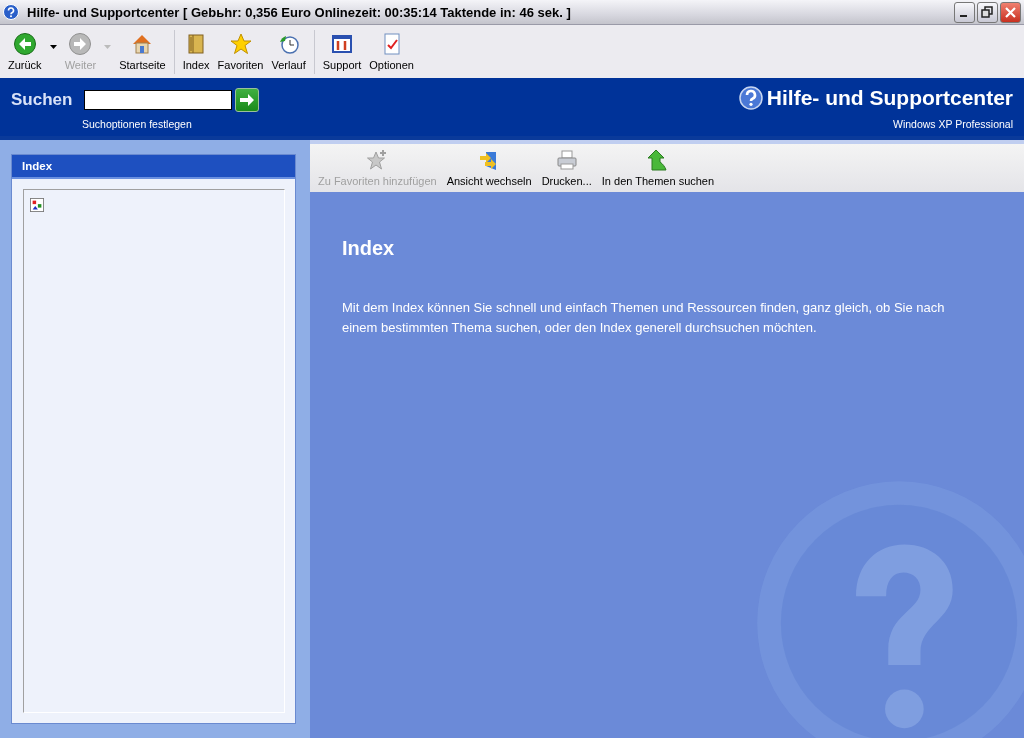 The width and height of the screenshot is (1024, 738). What do you see at coordinates (952, 124) in the screenshot?
I see `edition-label: Windows XP Professional` at bounding box center [952, 124].